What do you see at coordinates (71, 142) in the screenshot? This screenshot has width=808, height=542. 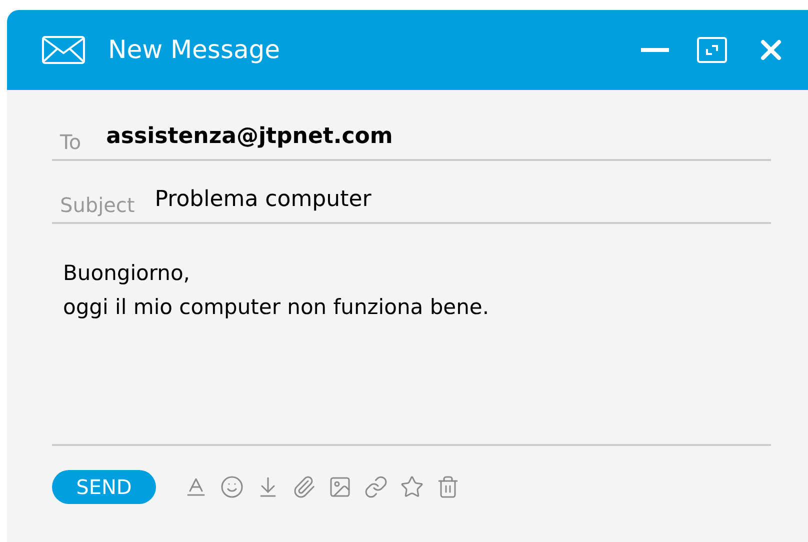 I see `to-label: To` at bounding box center [71, 142].